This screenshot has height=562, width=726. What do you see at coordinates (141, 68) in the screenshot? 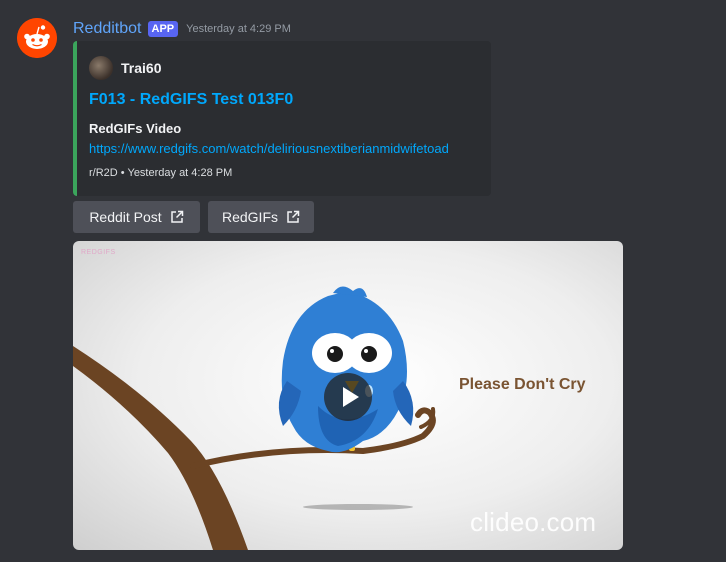
I see `embed-author-name: Trai60` at bounding box center [141, 68].